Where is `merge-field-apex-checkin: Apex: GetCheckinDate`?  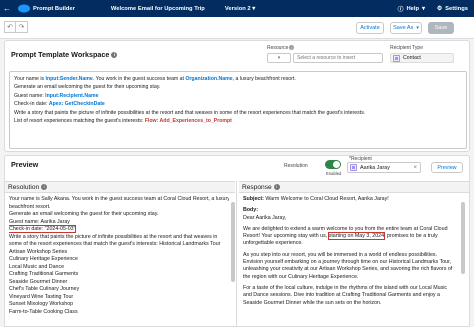
merge-field-apex-checkin: Apex: GetCheckinDate is located at coordinates (77, 104).